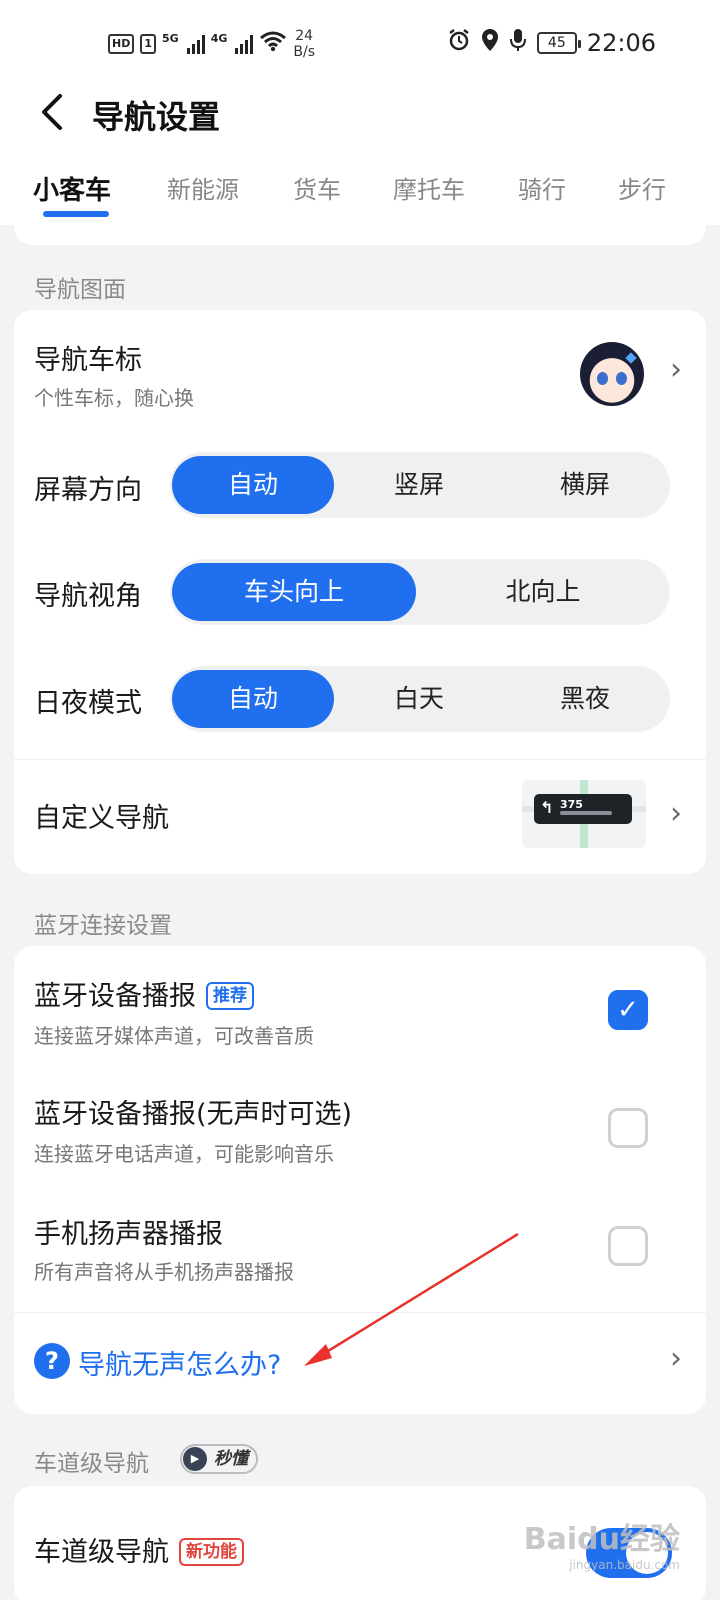 Image resolution: width=720 pixels, height=1600 pixels. Describe the element at coordinates (490, 43) in the screenshot. I see `location-icon` at that location.